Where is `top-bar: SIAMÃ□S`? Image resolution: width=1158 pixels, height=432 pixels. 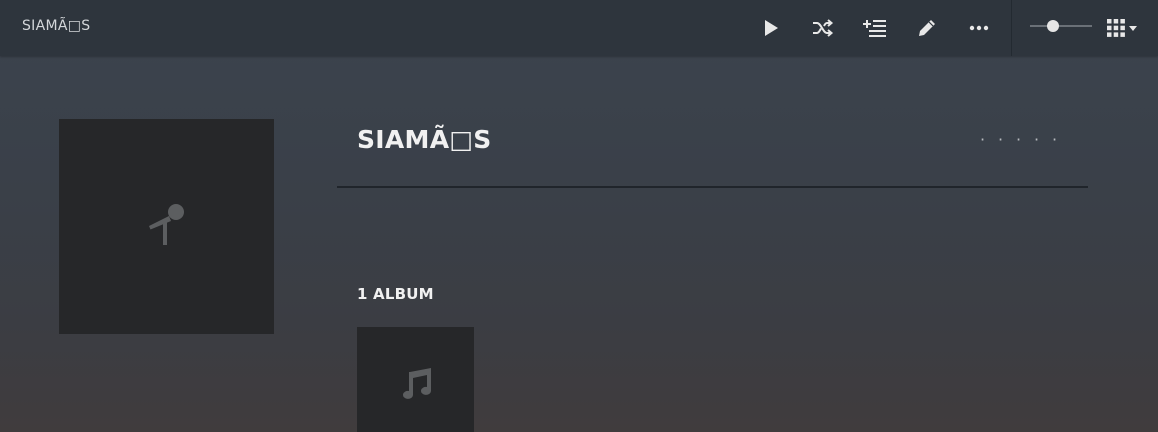
top-bar: SIAMÃ□S is located at coordinates (579, 28).